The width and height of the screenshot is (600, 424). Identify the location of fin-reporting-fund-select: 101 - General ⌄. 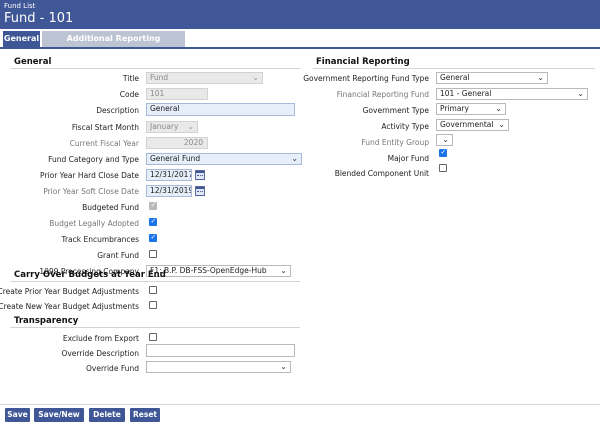
(512, 94).